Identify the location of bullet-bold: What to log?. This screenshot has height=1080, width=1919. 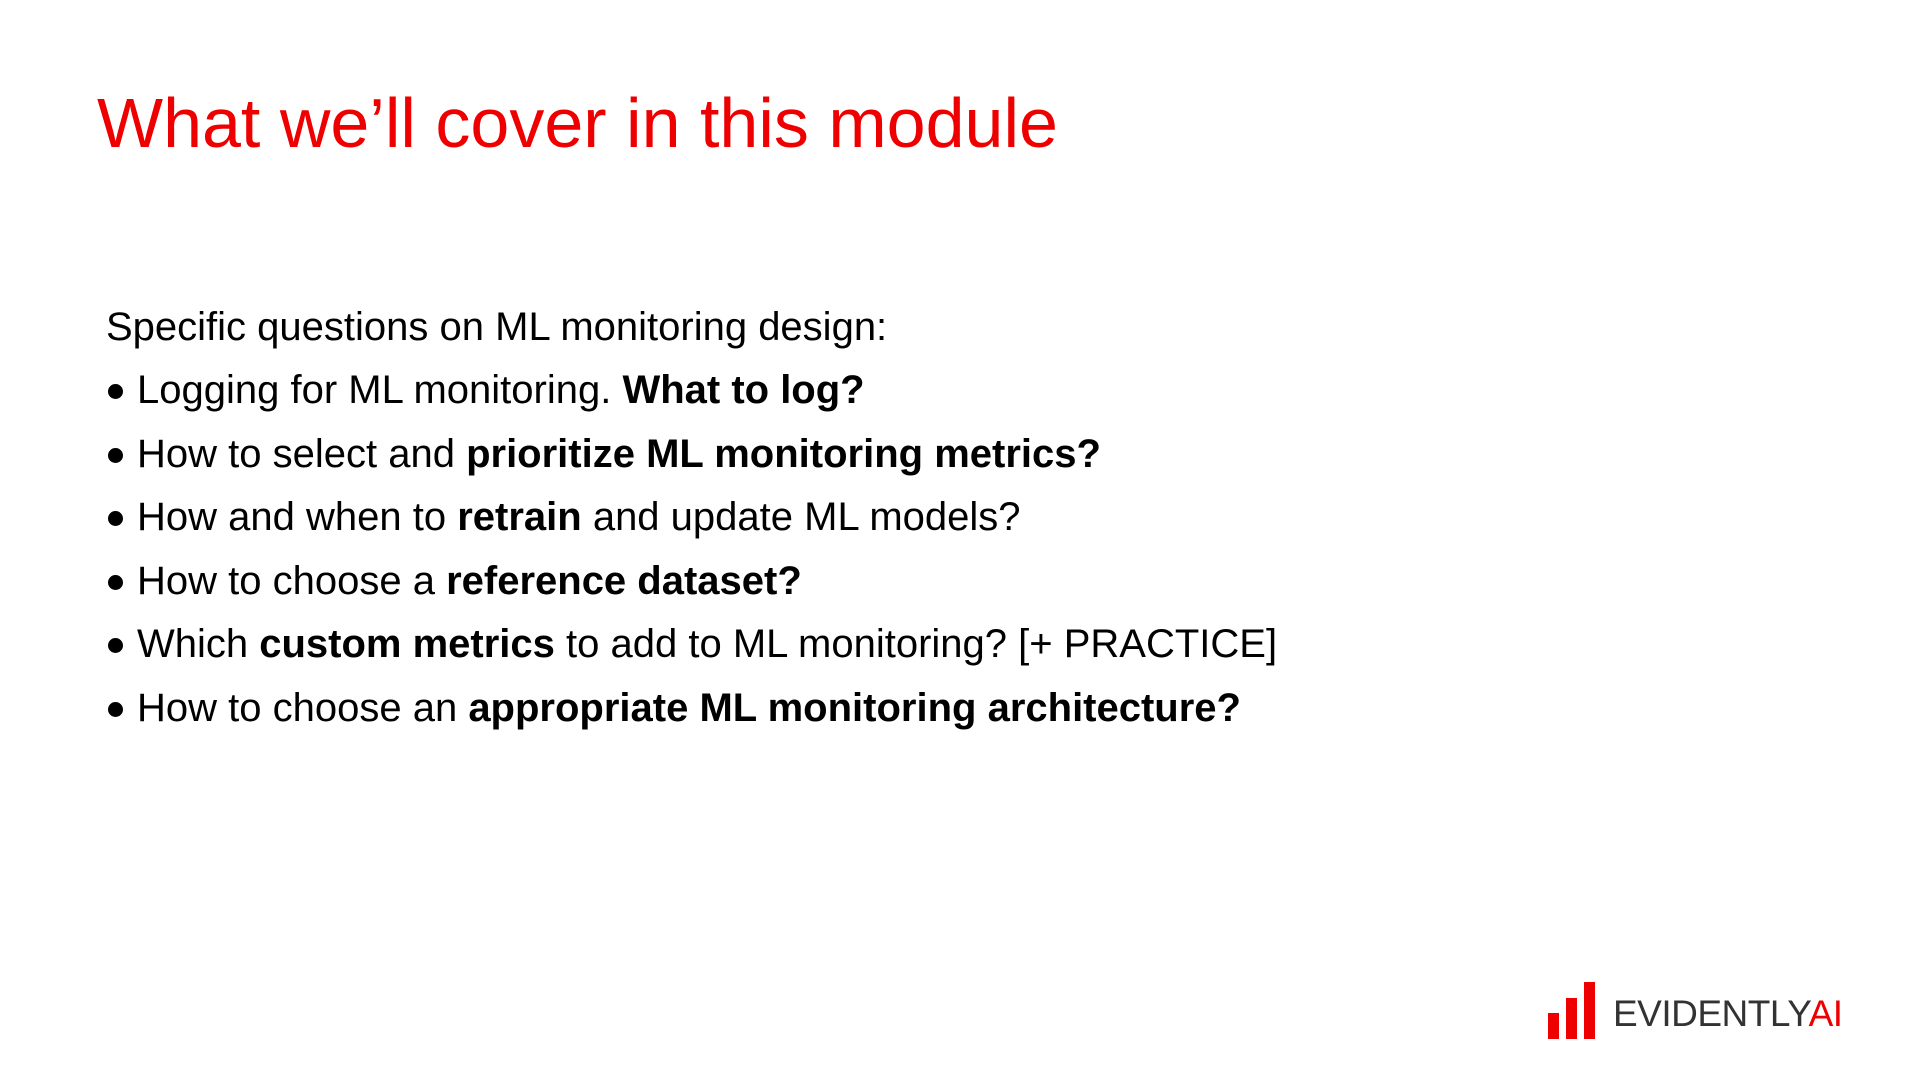
(743, 390).